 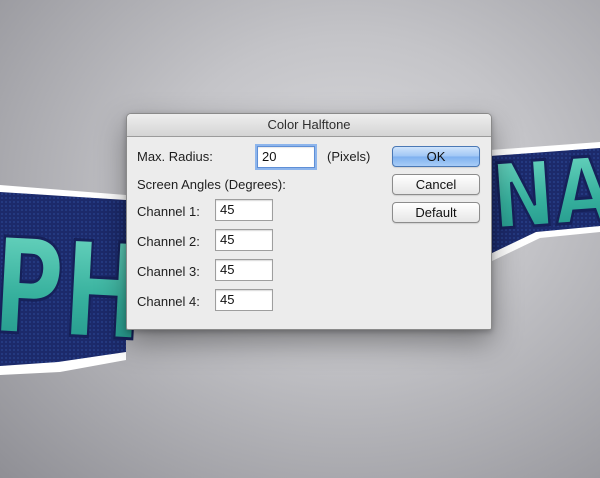 What do you see at coordinates (244, 210) in the screenshot?
I see `channel-1-input: 45` at bounding box center [244, 210].